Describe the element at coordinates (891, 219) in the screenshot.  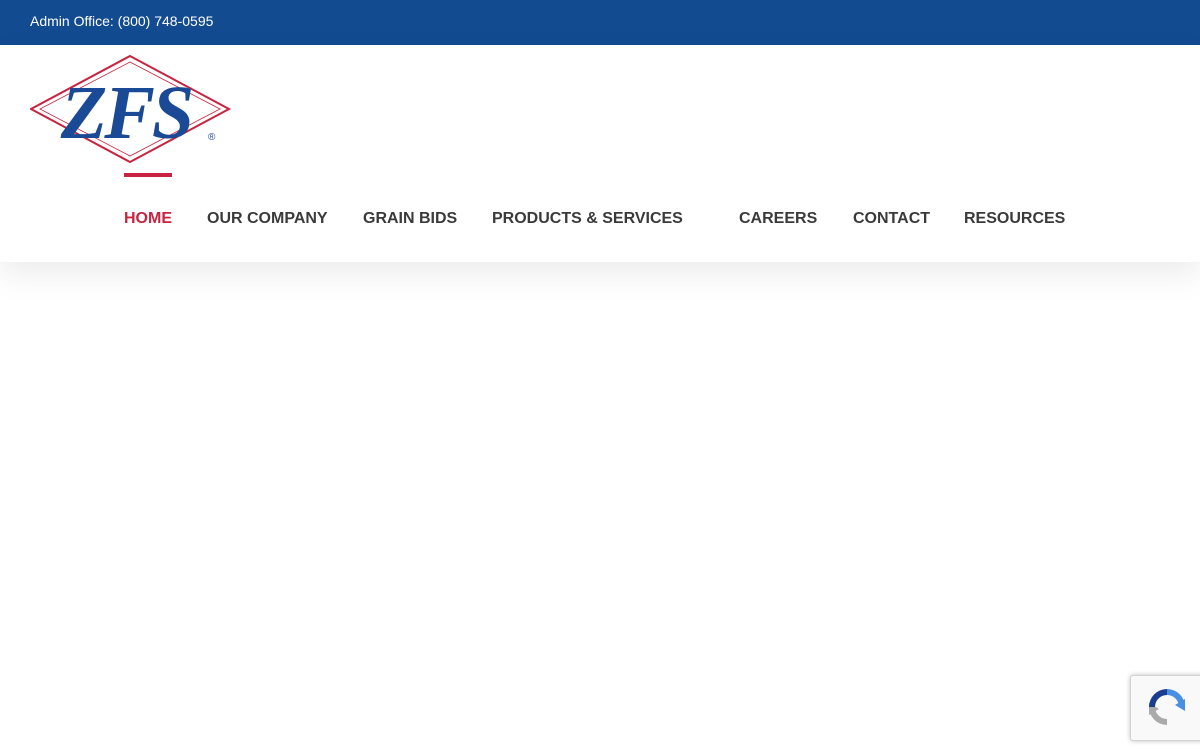
I see `nav-item-contact: CONTACT` at that location.